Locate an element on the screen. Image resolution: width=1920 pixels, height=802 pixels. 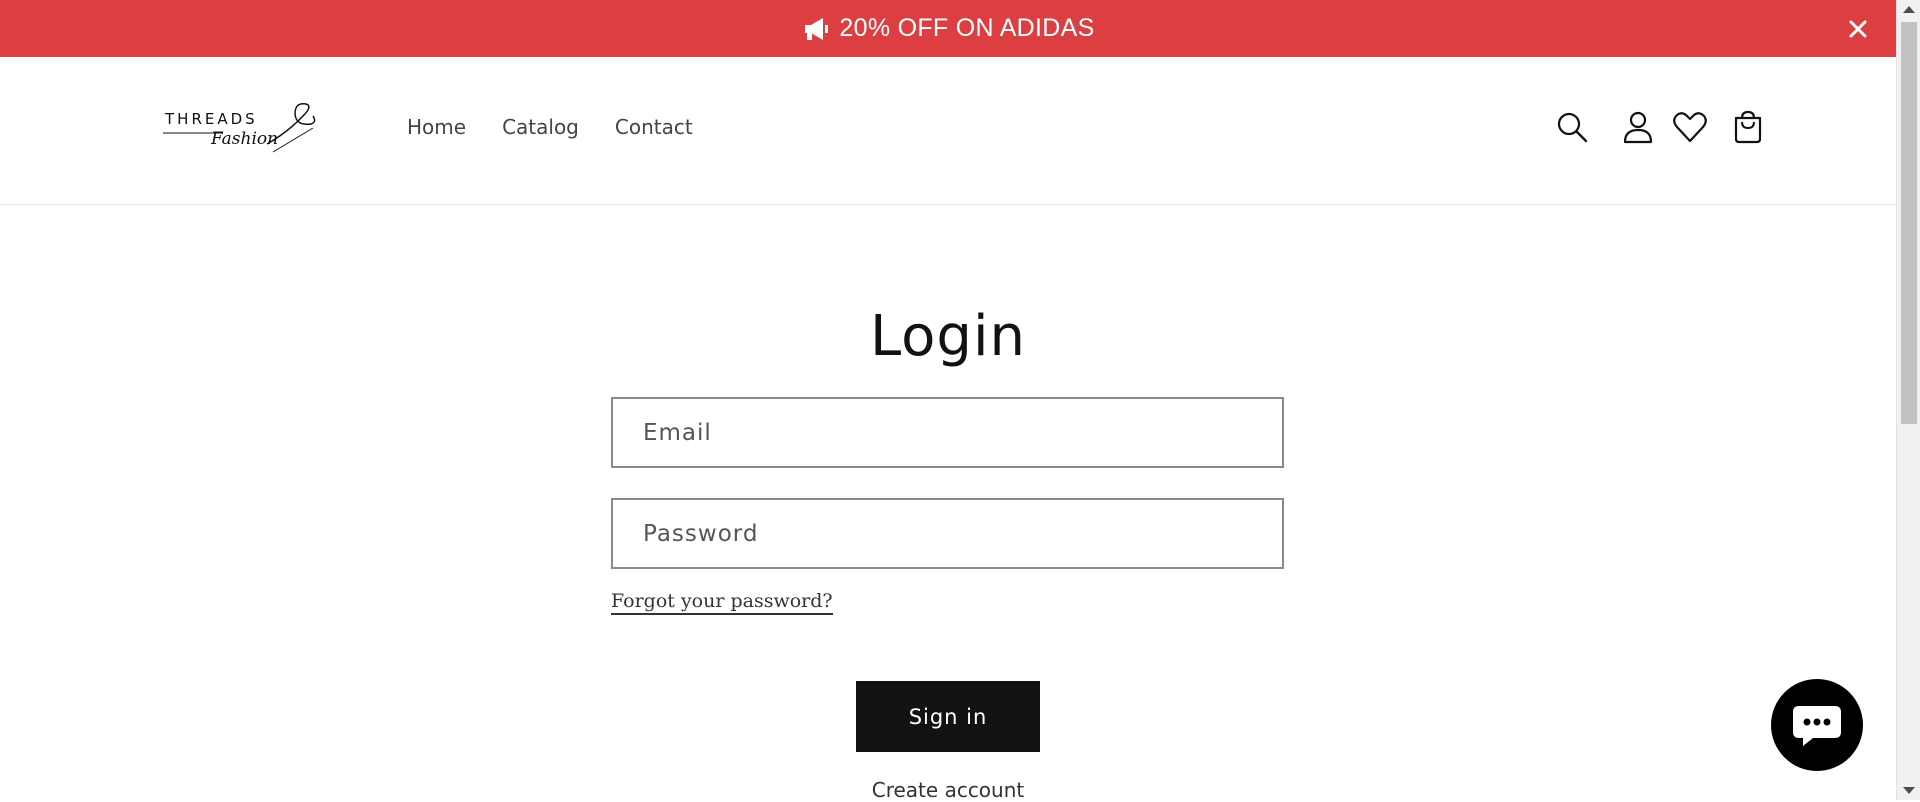
scroll-up-icon is located at coordinates (1909, 9).